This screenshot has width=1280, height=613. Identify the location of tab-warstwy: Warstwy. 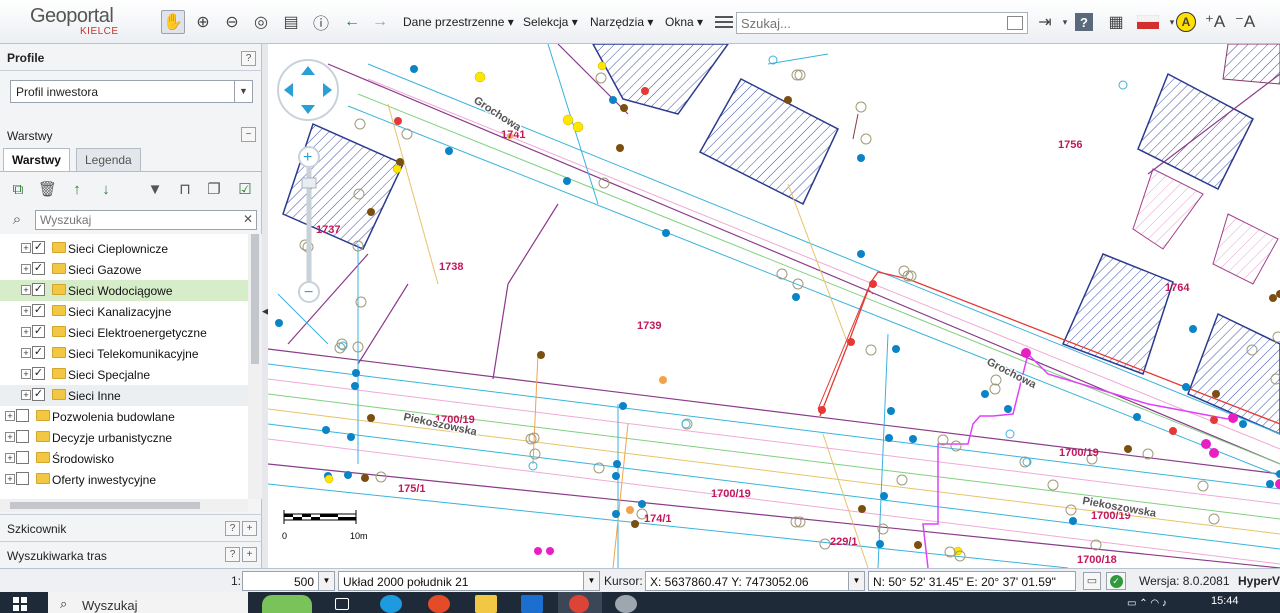
(36, 160).